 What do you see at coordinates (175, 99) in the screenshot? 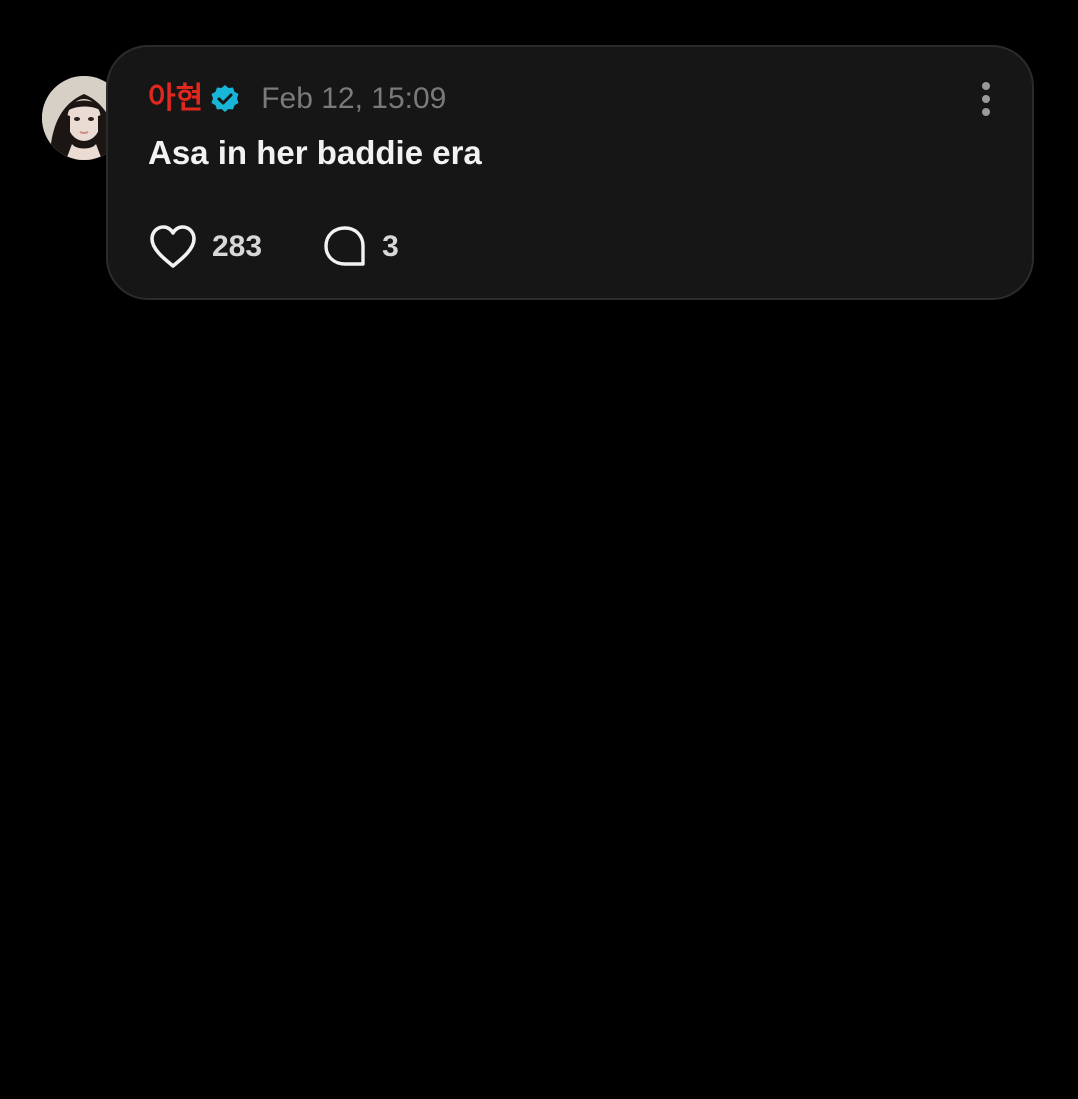
I see `author-name: 아현` at bounding box center [175, 99].